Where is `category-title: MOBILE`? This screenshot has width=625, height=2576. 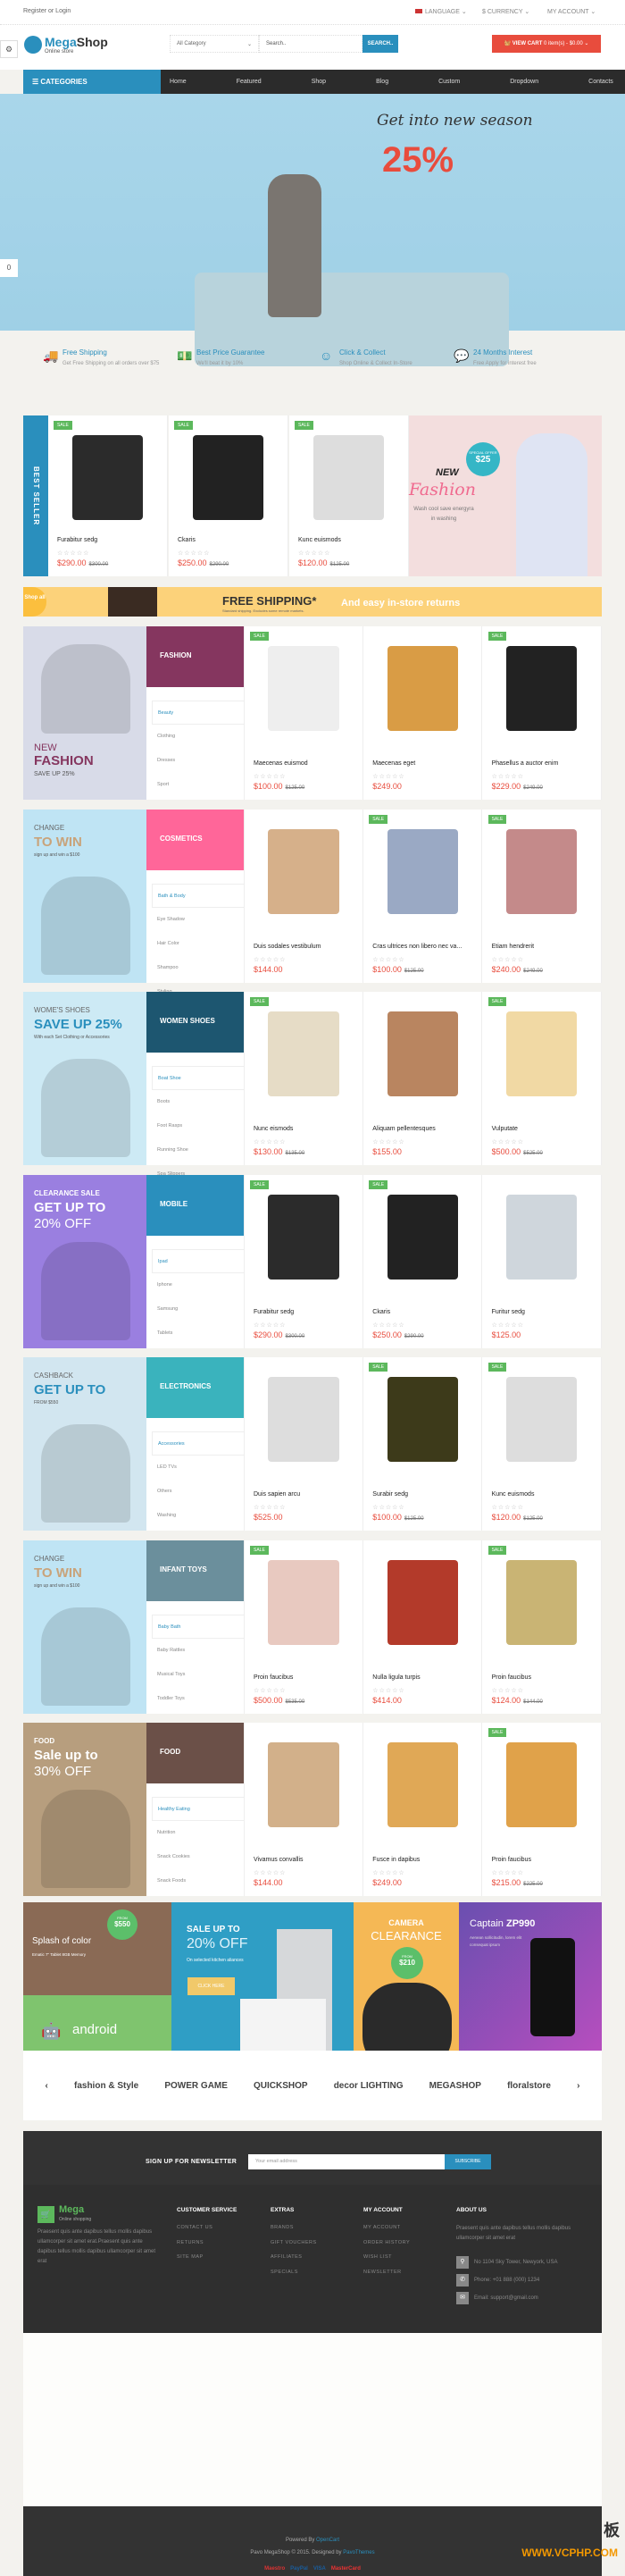 category-title: MOBILE is located at coordinates (195, 1205).